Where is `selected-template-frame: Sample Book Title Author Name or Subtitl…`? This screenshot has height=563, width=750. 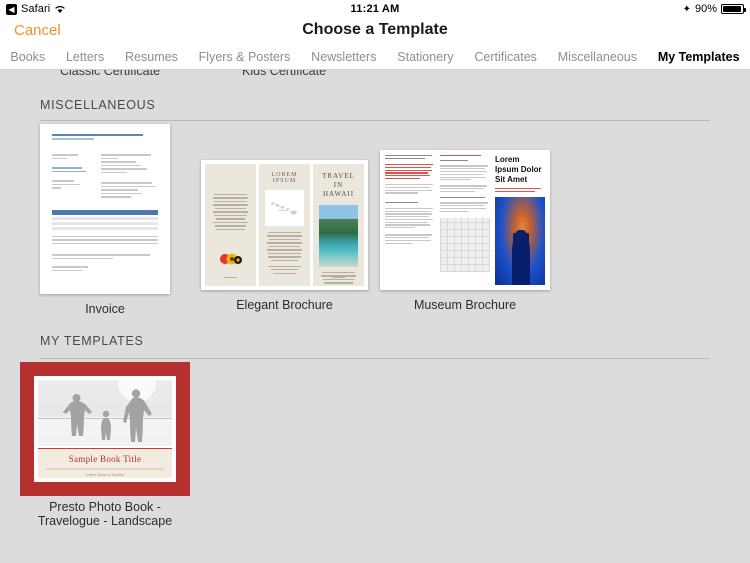
selected-template-frame: Sample Book Title Author Name or Subtitl… is located at coordinates (105, 429).